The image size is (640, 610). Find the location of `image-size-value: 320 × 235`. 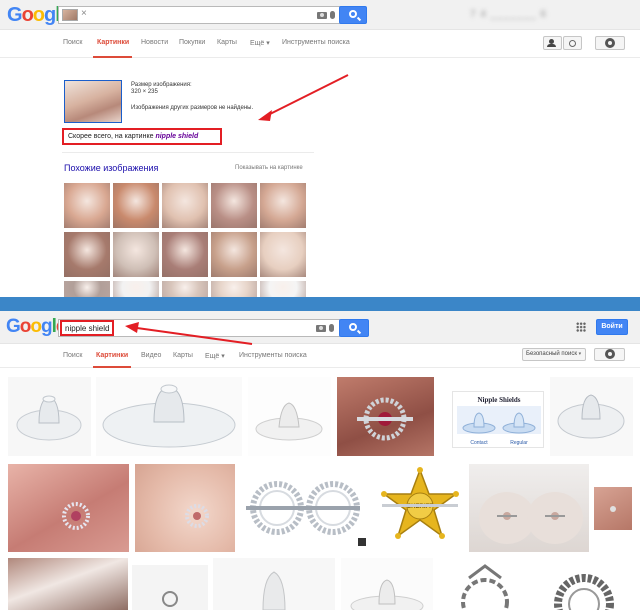

image-size-value: 320 × 235 is located at coordinates (144, 92).